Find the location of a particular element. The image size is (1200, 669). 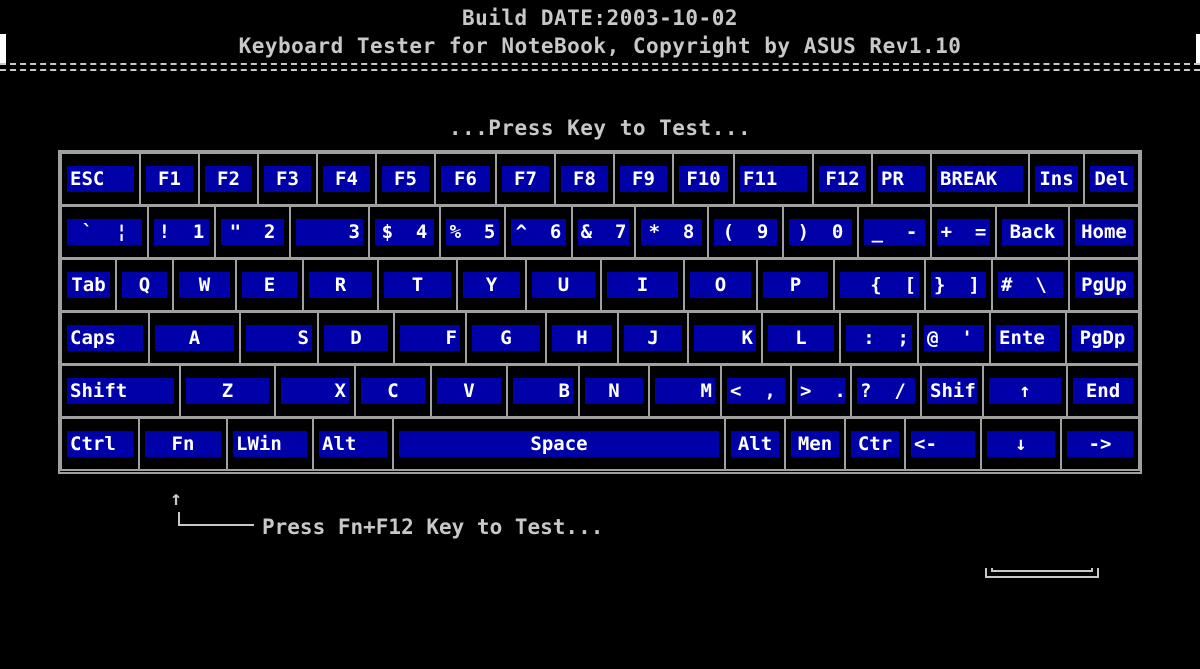

key-caps: Caps is located at coordinates (105, 338).